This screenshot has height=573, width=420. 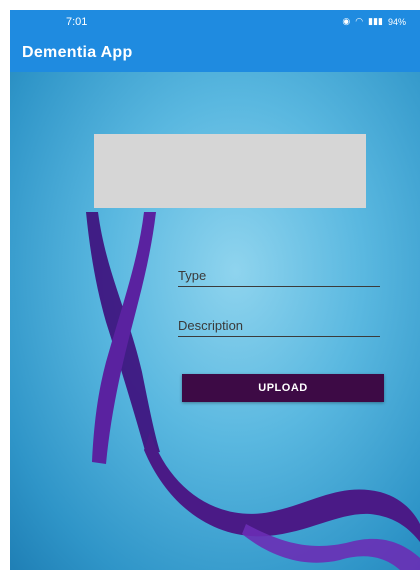 What do you see at coordinates (396, 21) in the screenshot?
I see `battery-percent: 94%` at bounding box center [396, 21].